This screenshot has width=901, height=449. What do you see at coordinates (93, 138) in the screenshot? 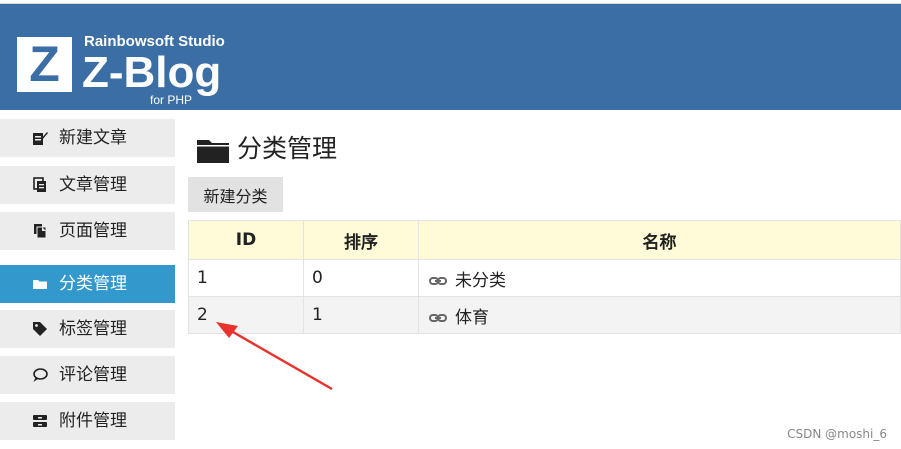
I see `sidebar-item-label: 新建文章` at bounding box center [93, 138].